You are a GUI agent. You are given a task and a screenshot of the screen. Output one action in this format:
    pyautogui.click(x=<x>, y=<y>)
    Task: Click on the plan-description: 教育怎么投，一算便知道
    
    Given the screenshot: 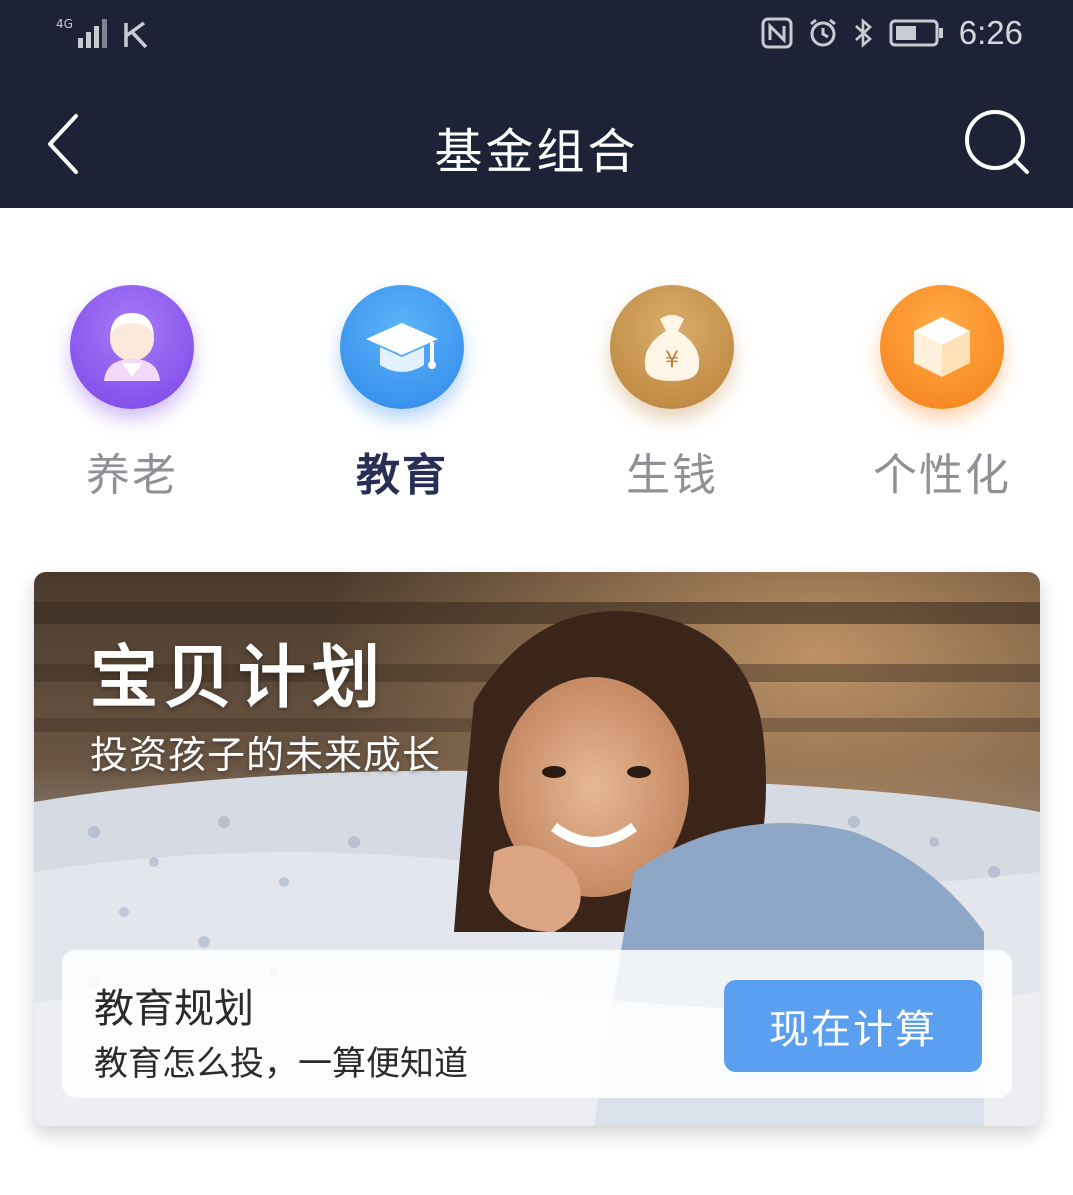 What is the action you would take?
    pyautogui.click(x=281, y=1064)
    